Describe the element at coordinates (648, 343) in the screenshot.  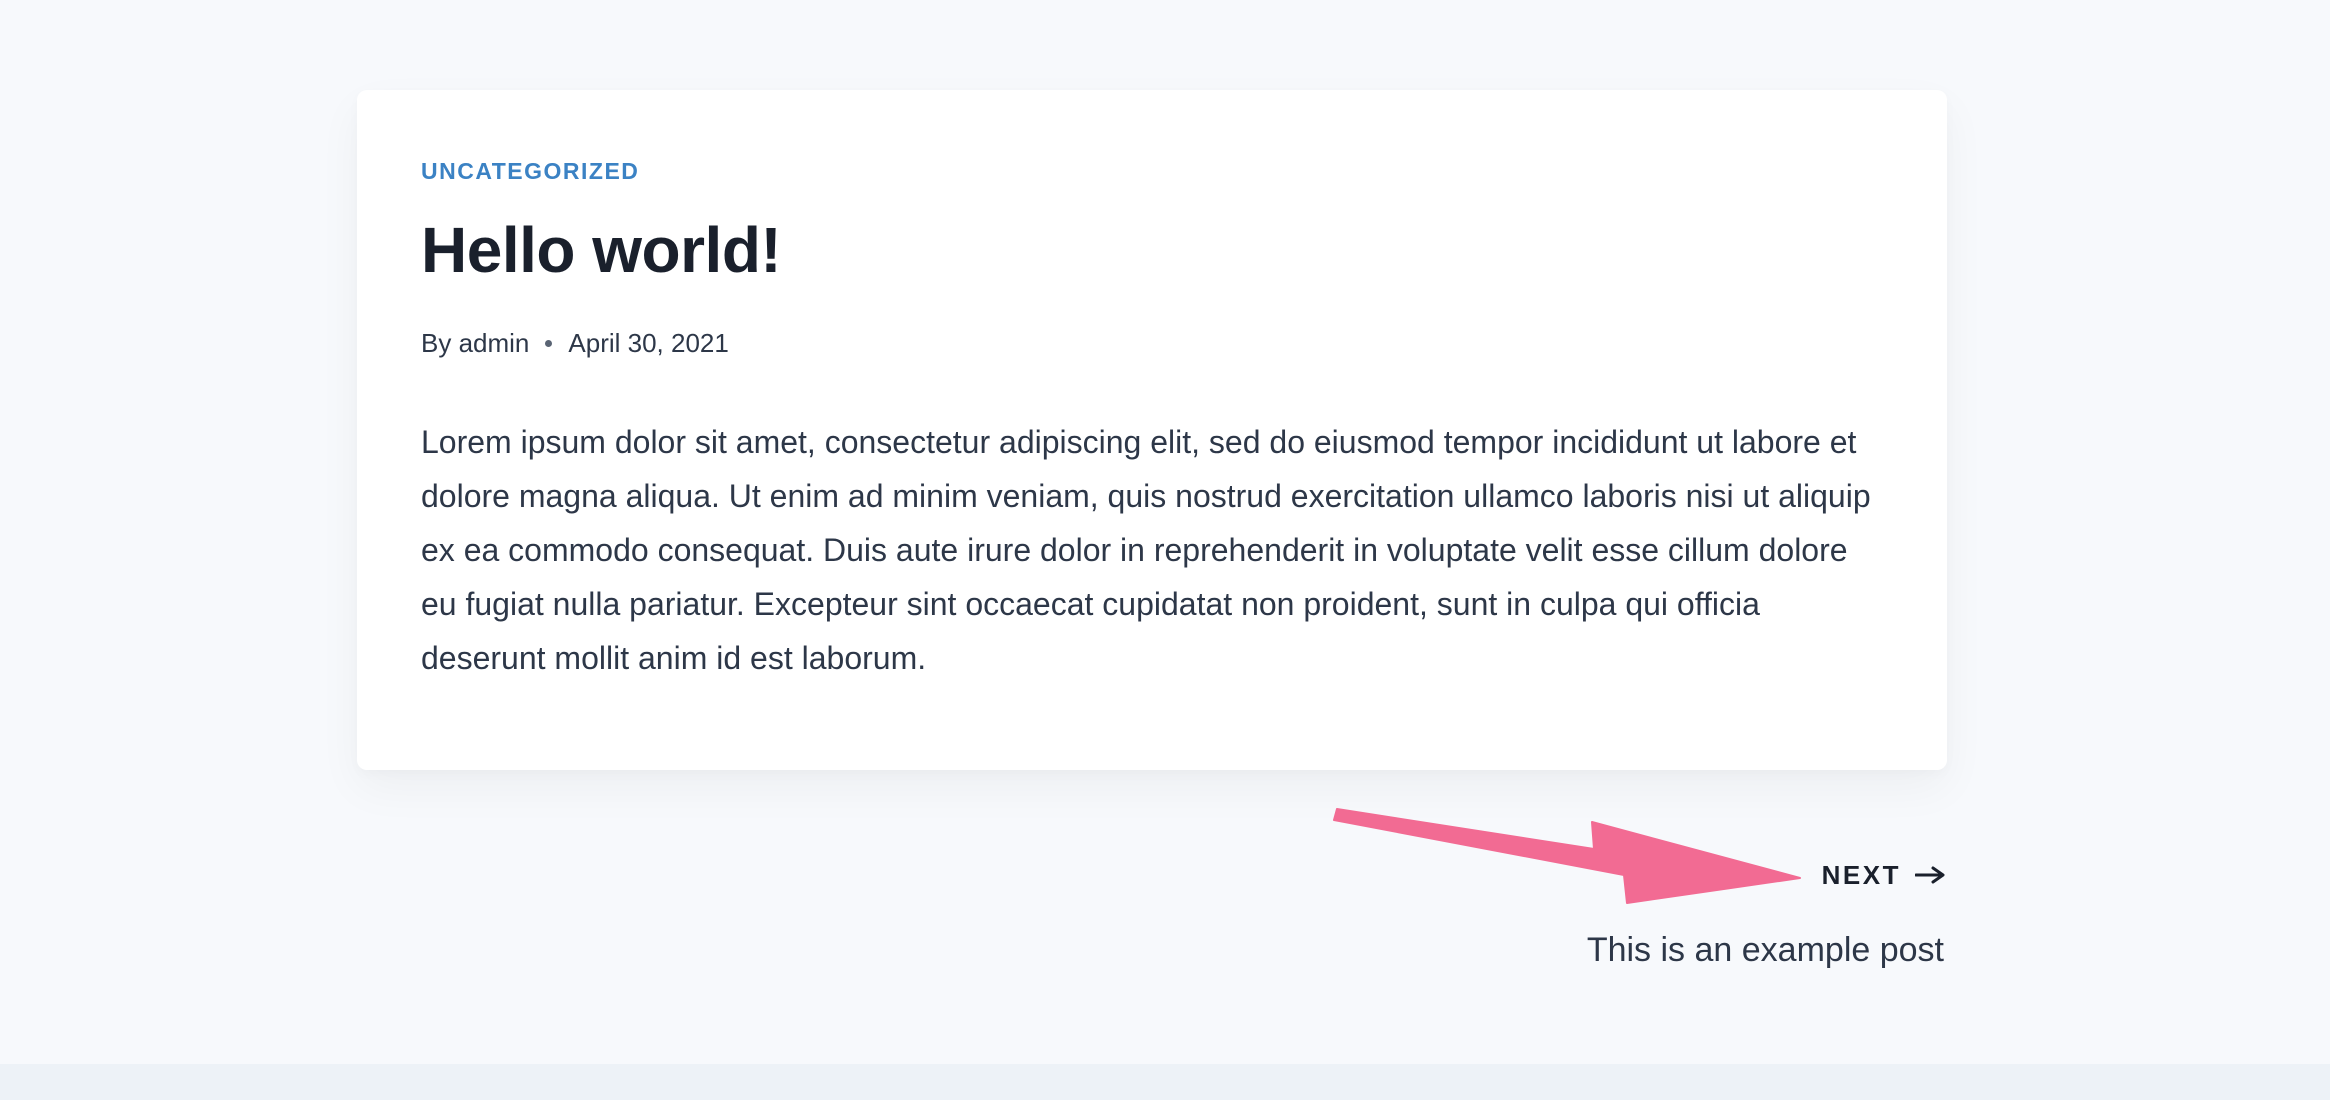
I see `post-date: April 30, 2021` at that location.